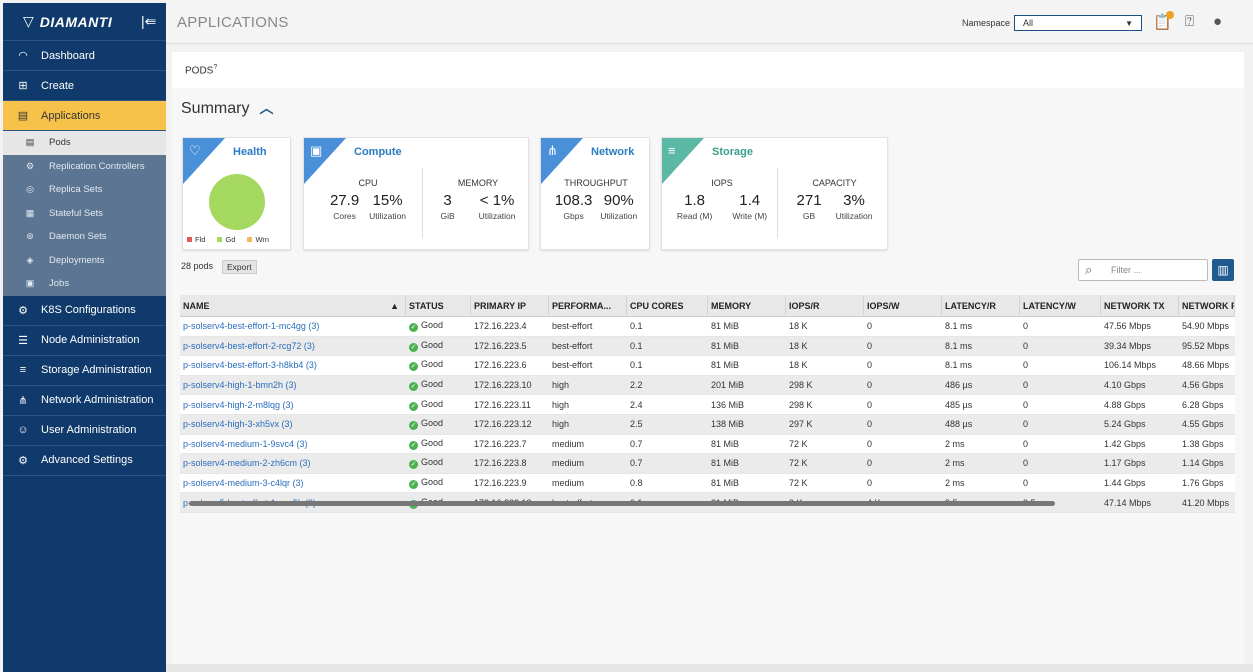  What do you see at coordinates (84, 237) in the screenshot?
I see `sidebar-subitem-daemon-sets: ⊛ Daemon Sets` at bounding box center [84, 237].